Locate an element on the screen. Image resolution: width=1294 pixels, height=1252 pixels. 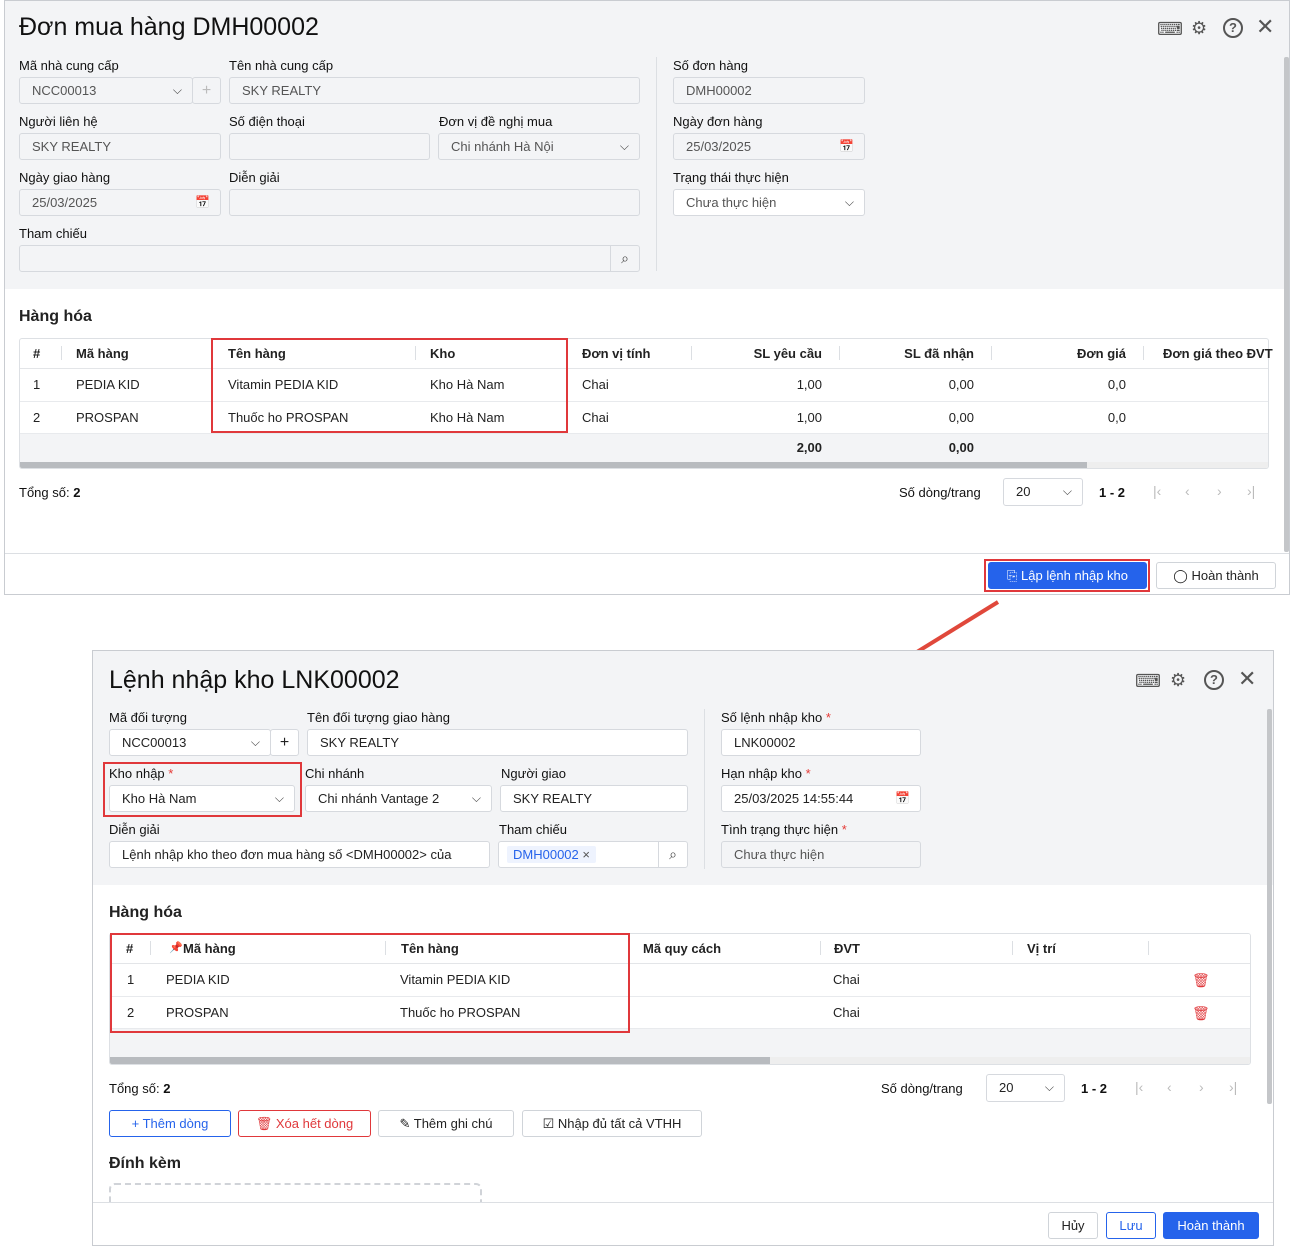
label: Người giao is located at coordinates (533, 773).